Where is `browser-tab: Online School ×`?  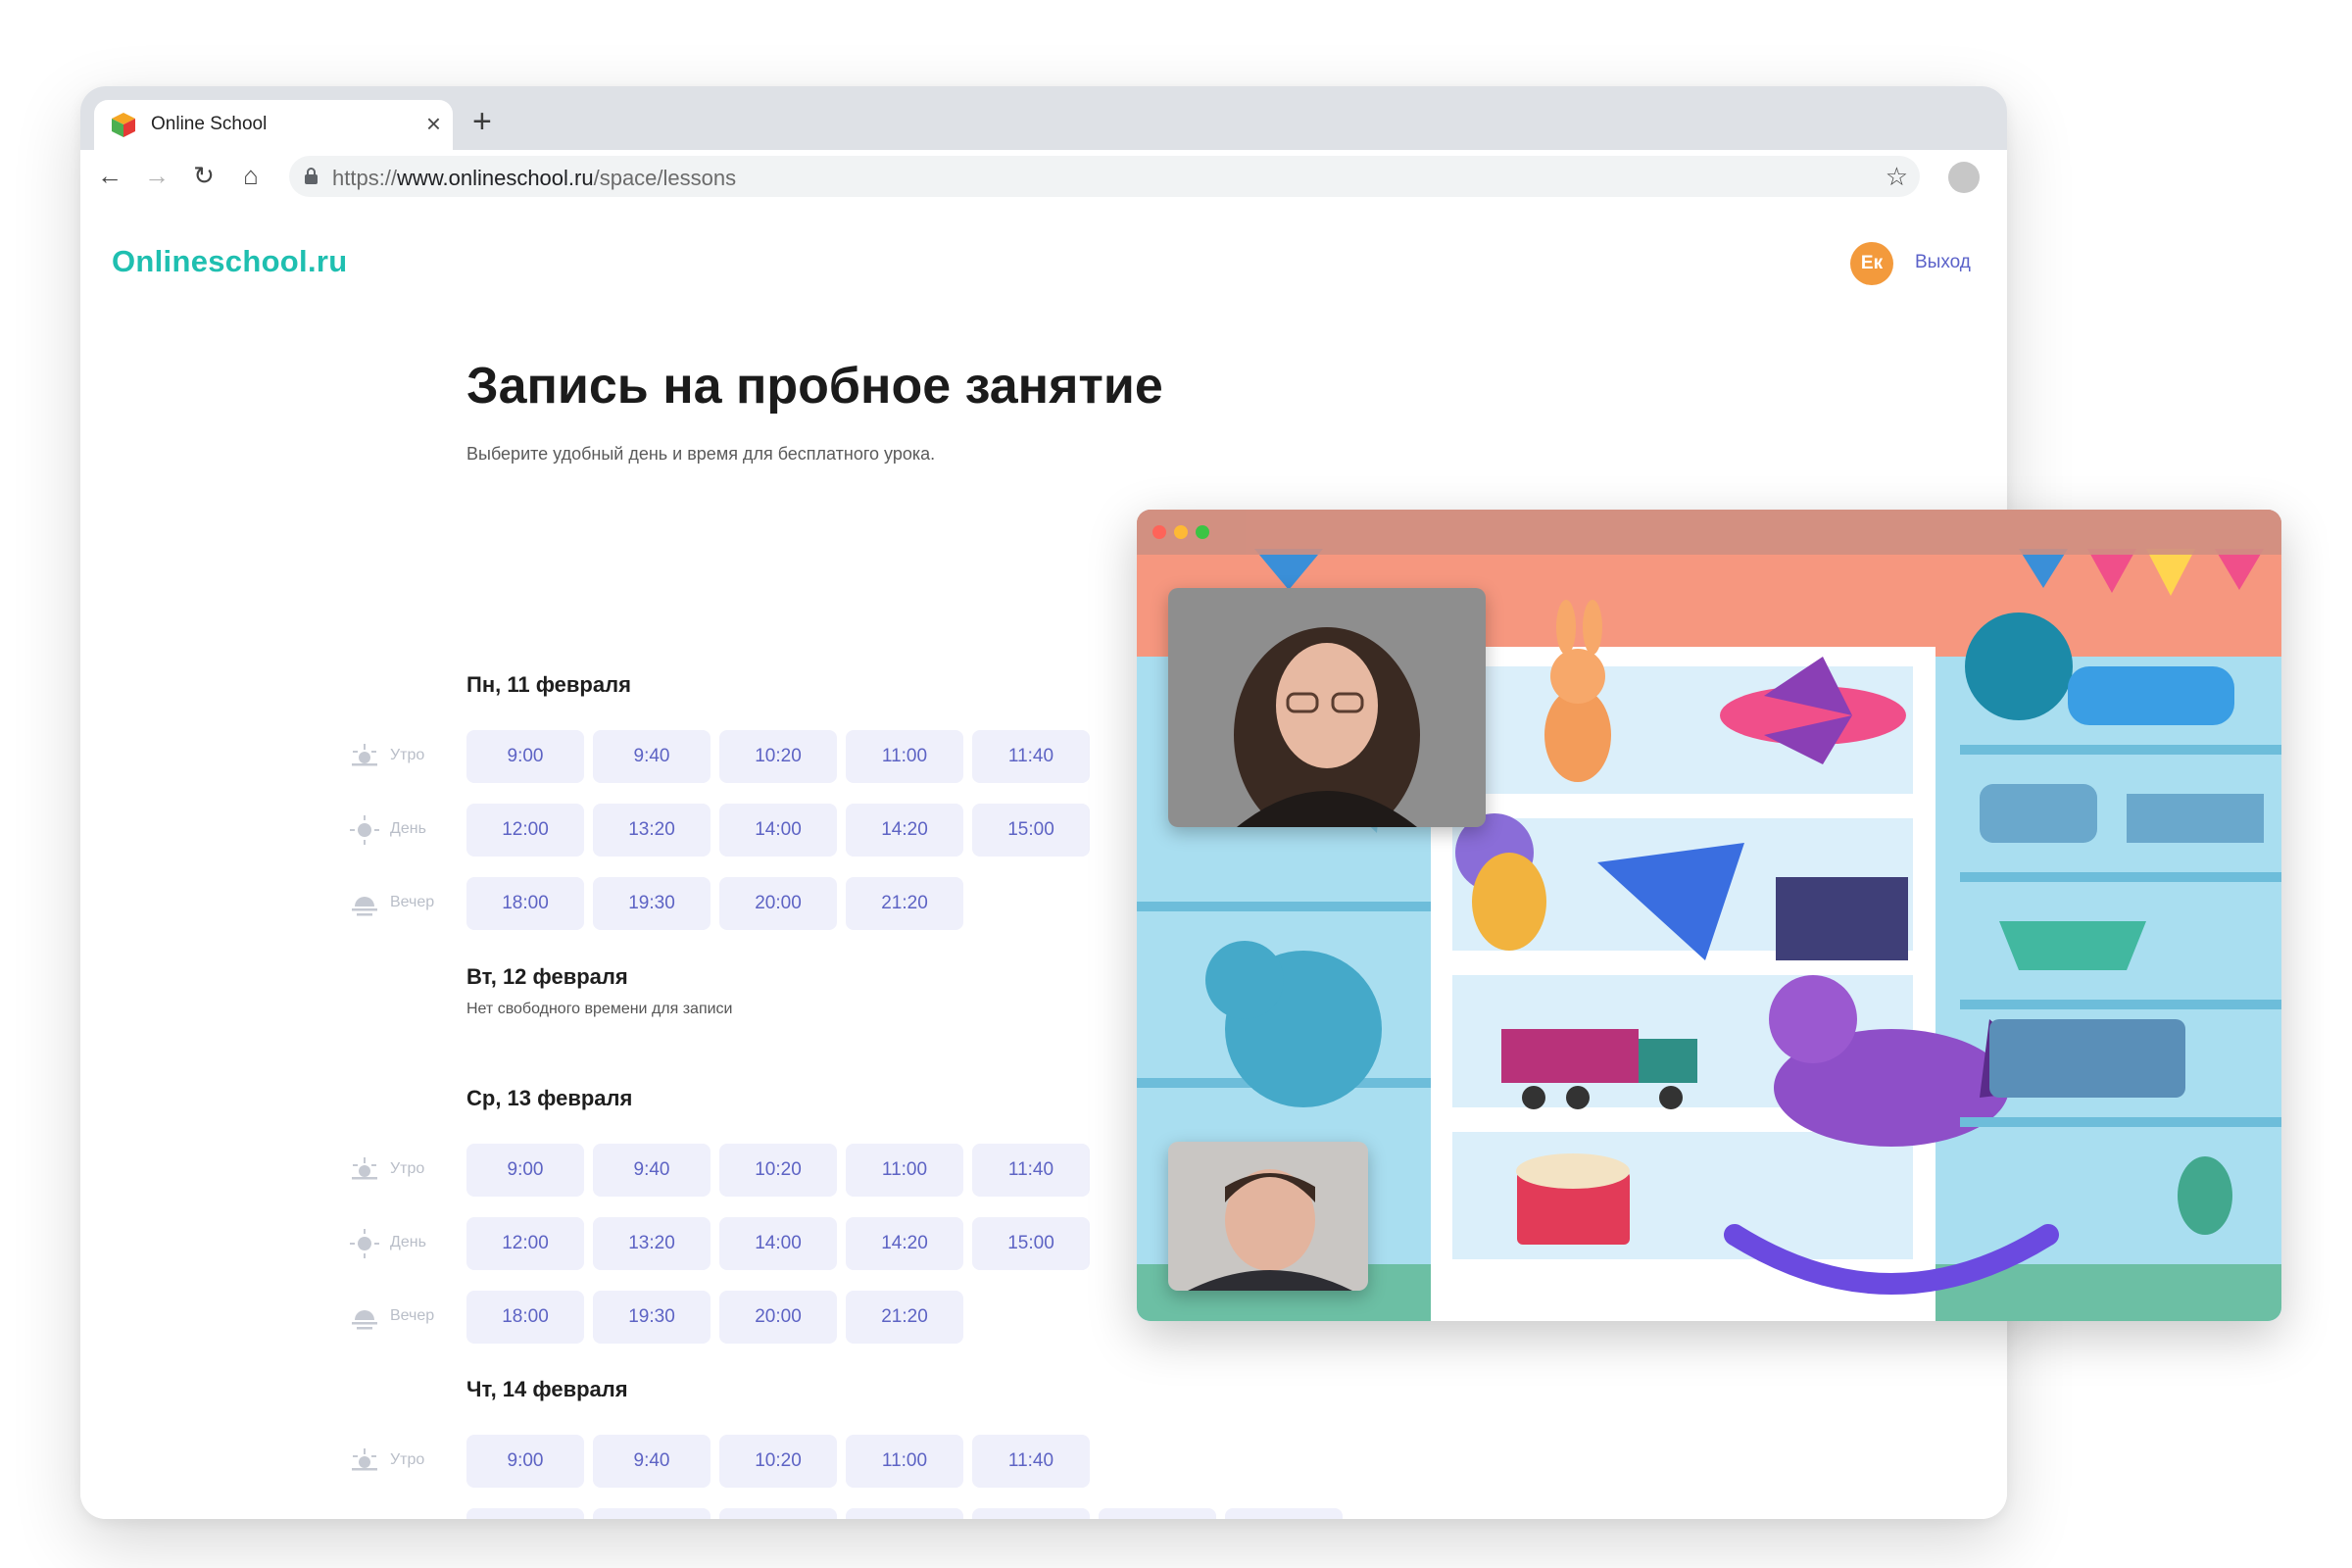 browser-tab: Online School × is located at coordinates (273, 125).